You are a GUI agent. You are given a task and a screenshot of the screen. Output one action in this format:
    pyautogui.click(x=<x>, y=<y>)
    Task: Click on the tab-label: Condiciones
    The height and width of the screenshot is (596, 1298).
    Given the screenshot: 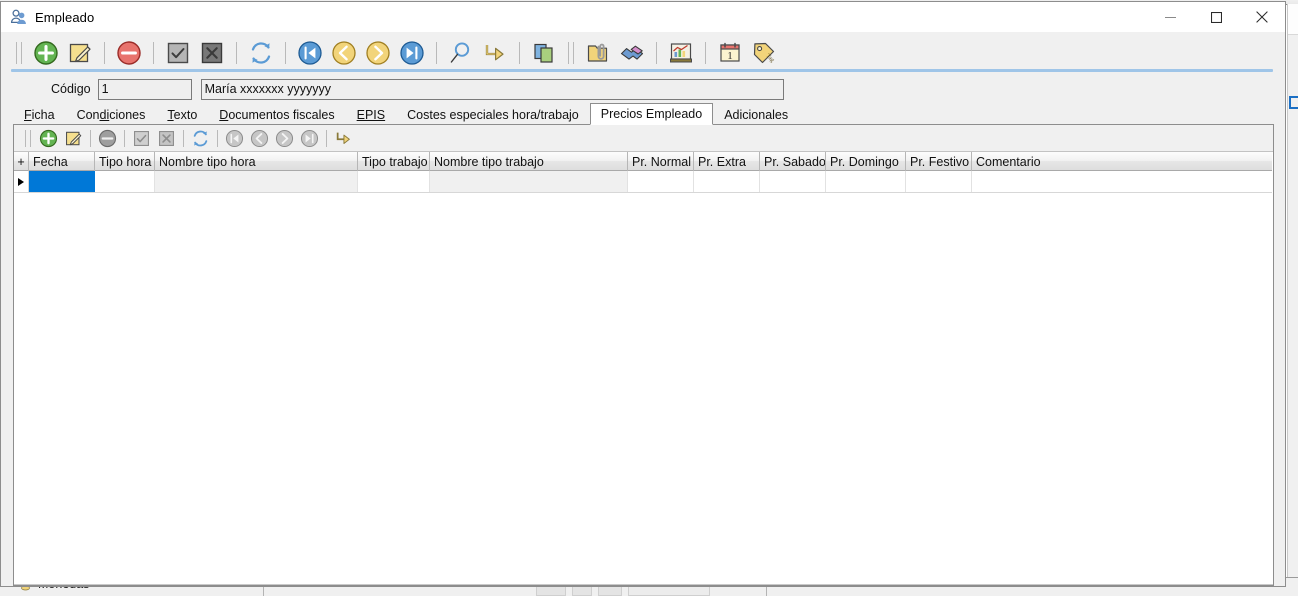 What is the action you would take?
    pyautogui.click(x=111, y=115)
    